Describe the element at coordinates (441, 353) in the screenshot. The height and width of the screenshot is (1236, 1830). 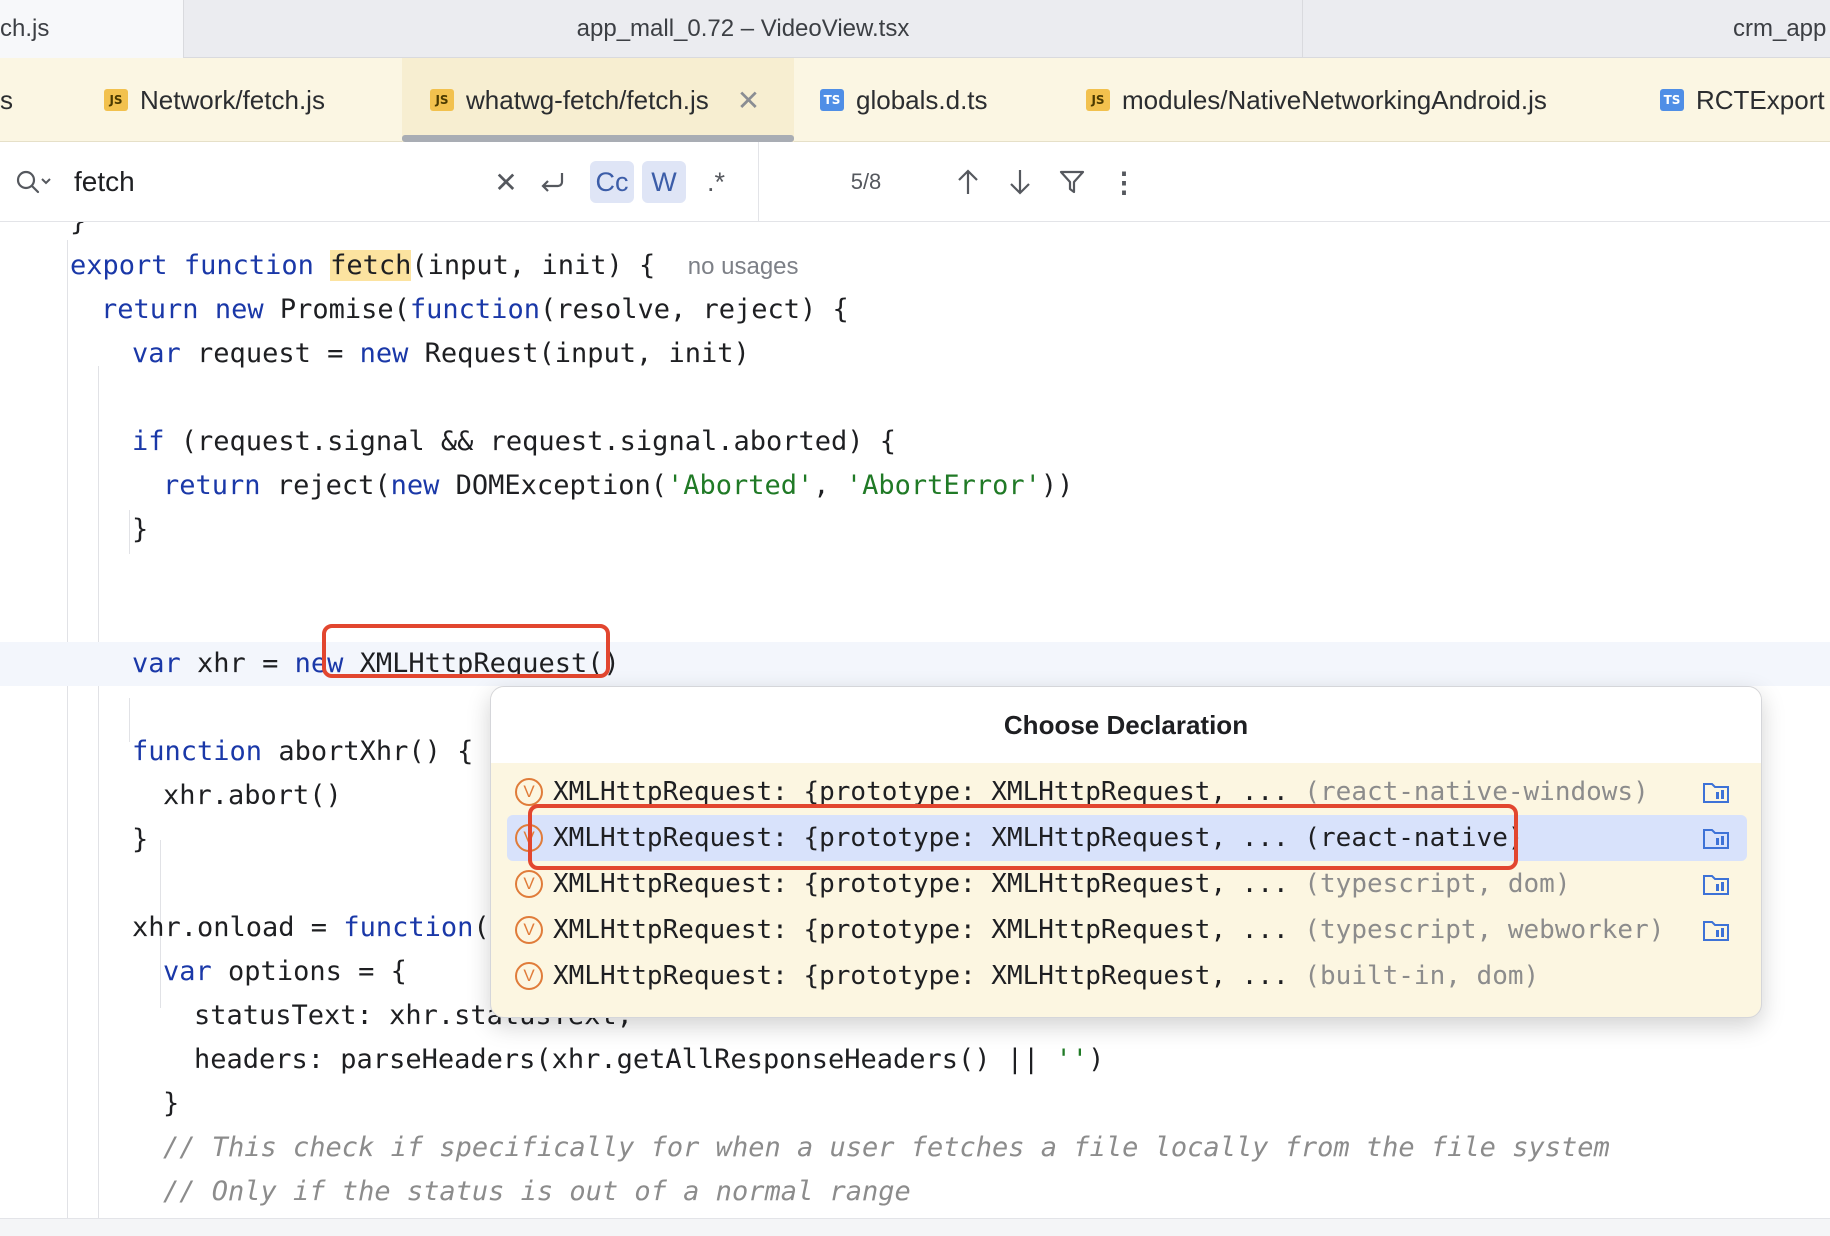
I see `code-line: var request = new Request(input, init)` at that location.